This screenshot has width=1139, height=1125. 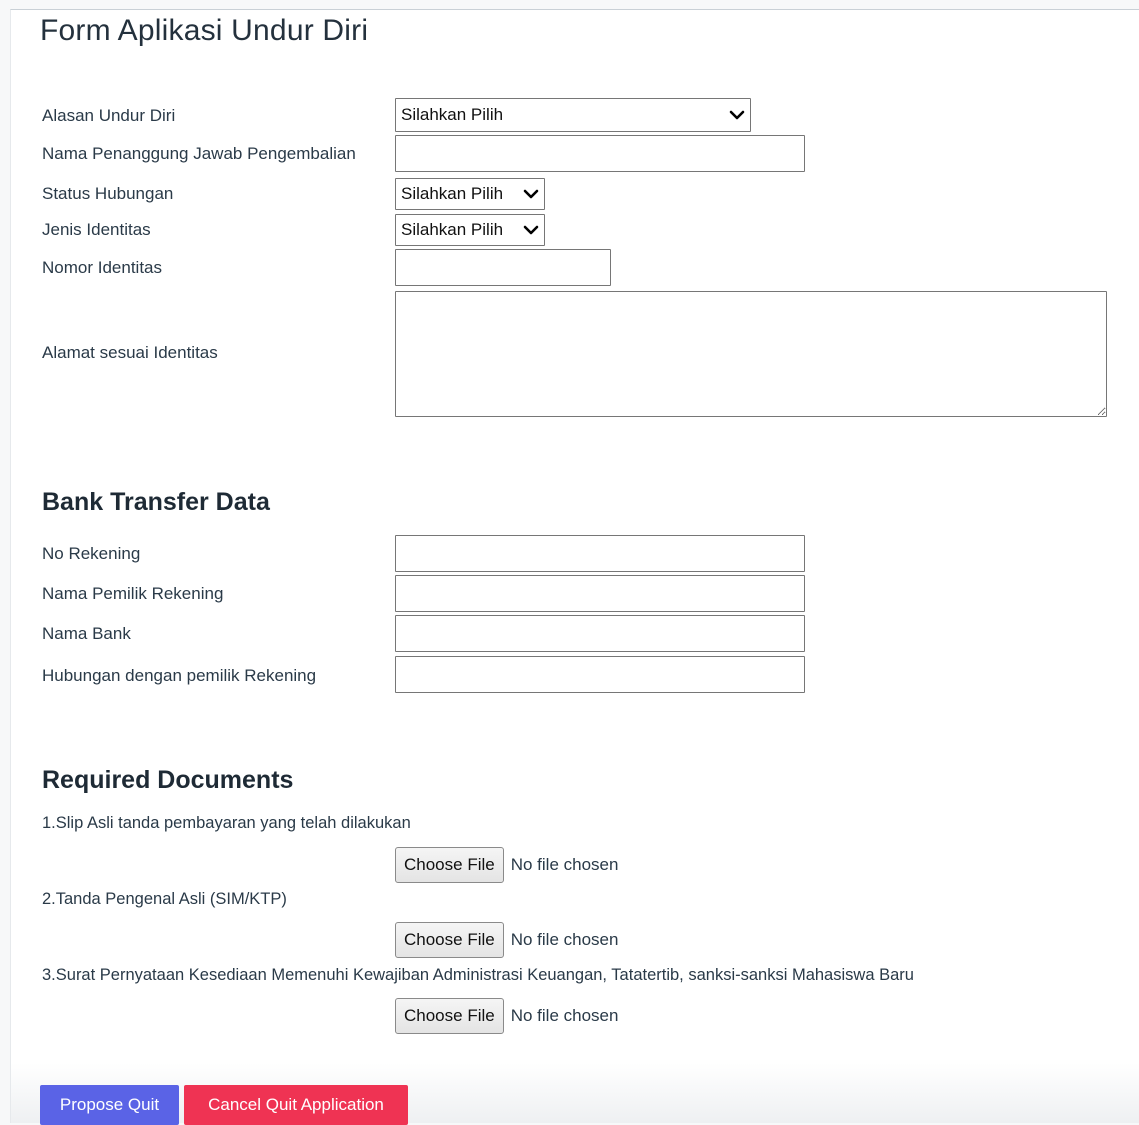 I want to click on relation-status-select: Silahkan Pilih, so click(x=470, y=194).